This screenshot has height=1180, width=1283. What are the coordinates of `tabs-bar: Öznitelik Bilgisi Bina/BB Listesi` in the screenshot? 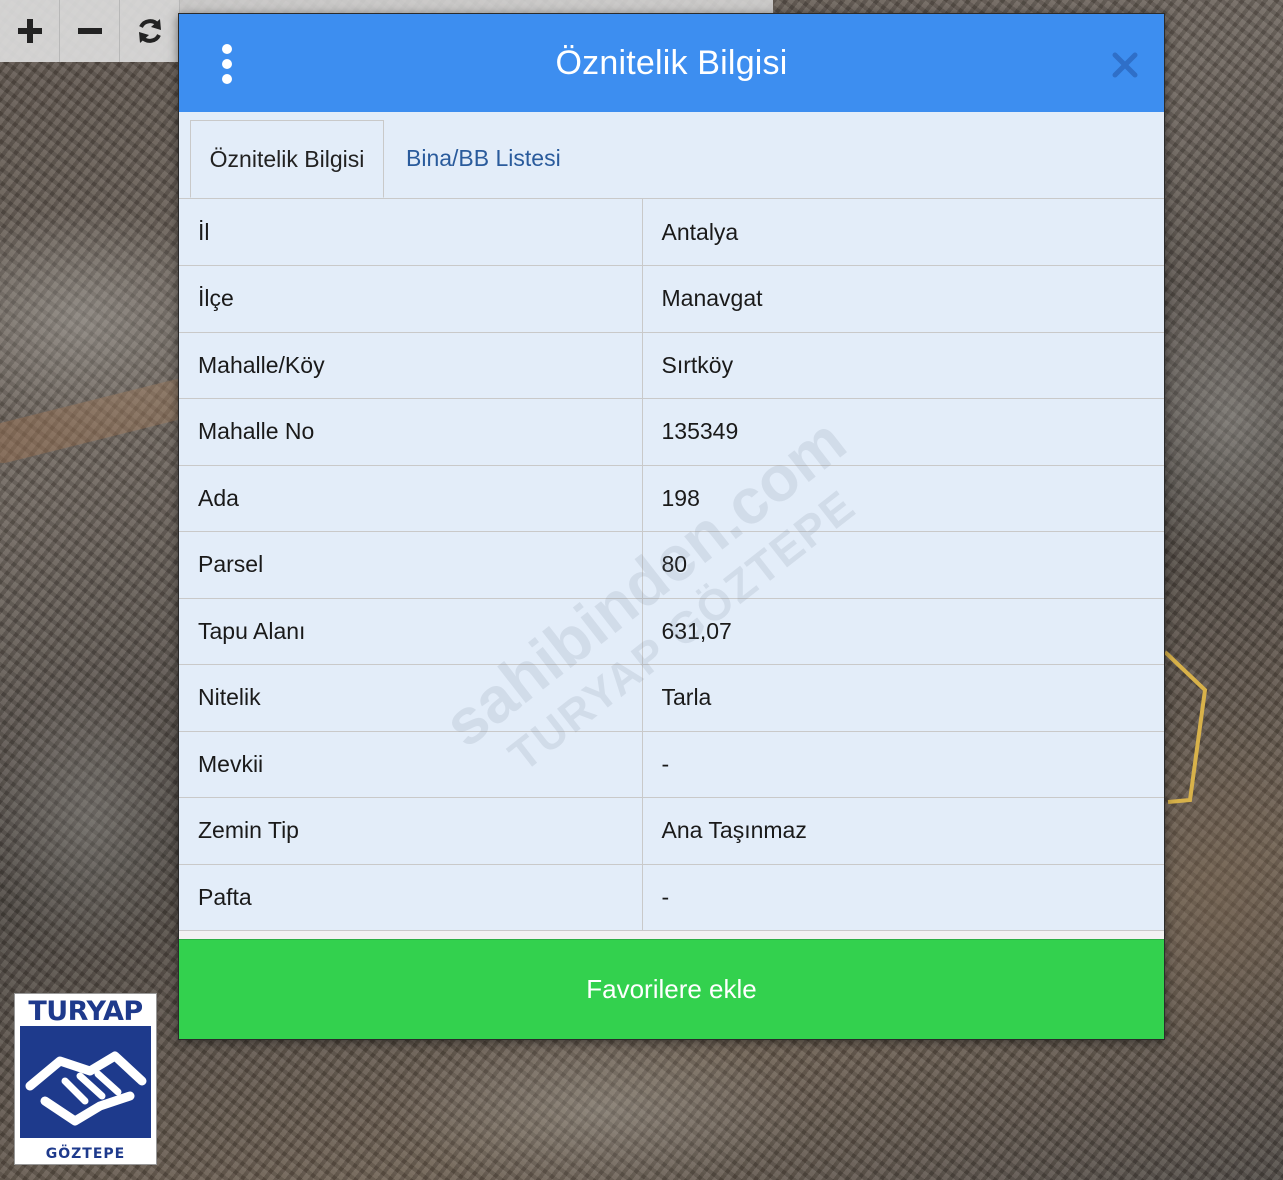 It's located at (671, 155).